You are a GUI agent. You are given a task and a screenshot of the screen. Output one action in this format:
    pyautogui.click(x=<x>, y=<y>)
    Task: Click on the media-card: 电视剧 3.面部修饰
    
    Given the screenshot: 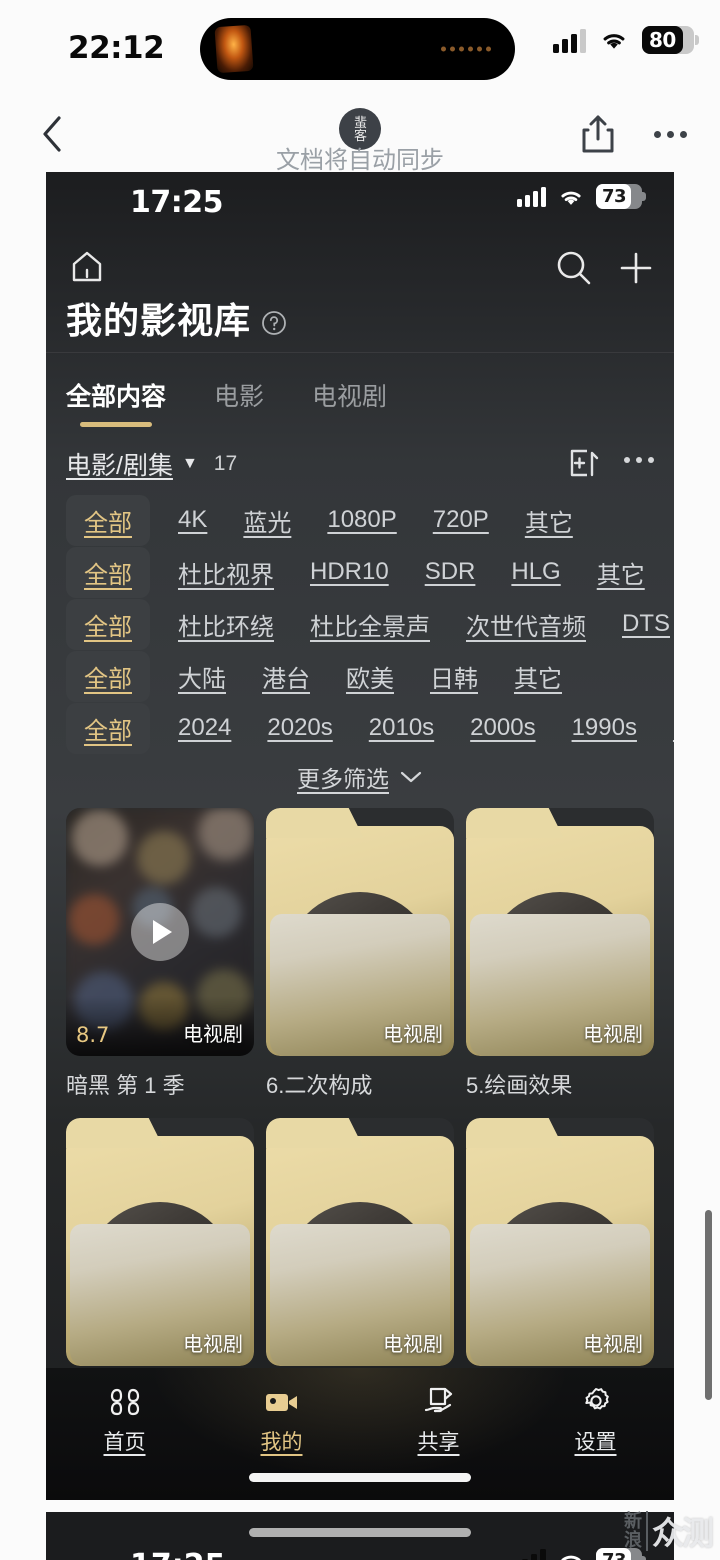 What is the action you would take?
    pyautogui.click(x=360, y=1264)
    